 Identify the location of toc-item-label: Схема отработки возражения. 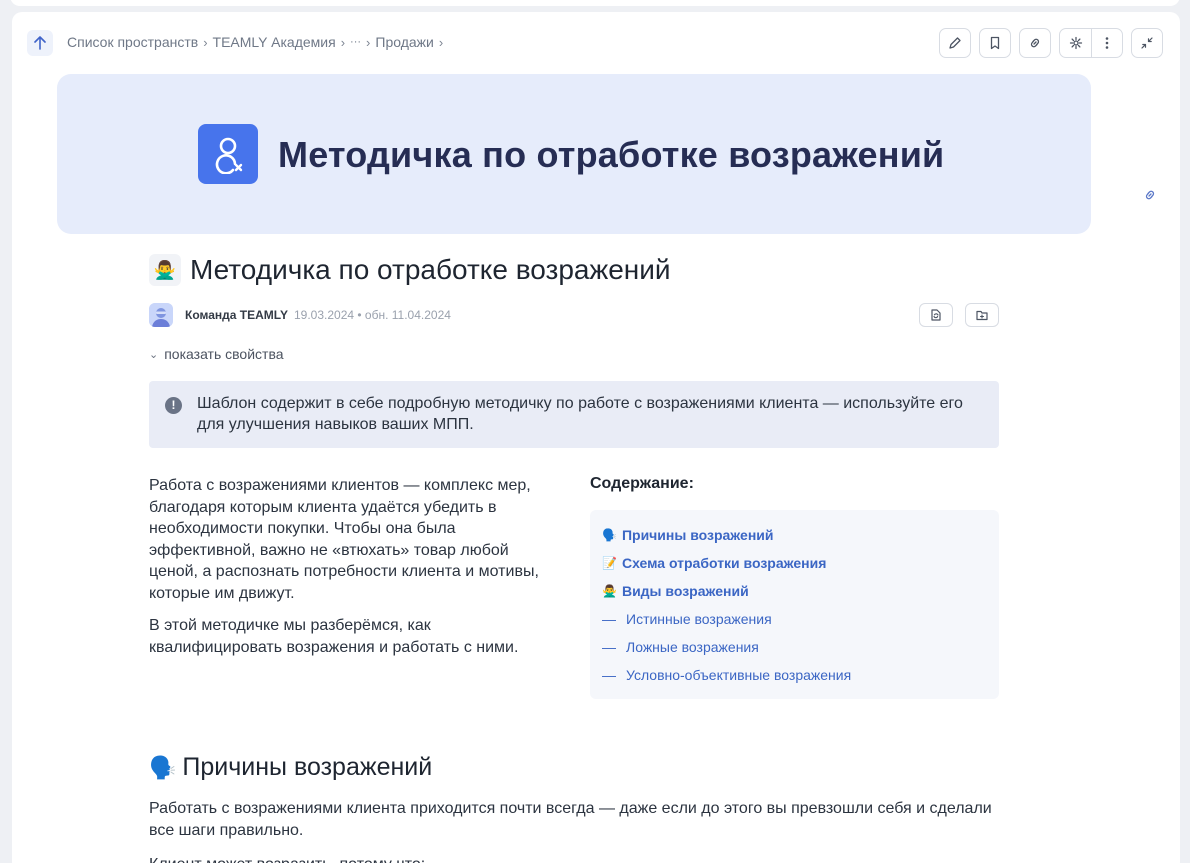
(724, 563).